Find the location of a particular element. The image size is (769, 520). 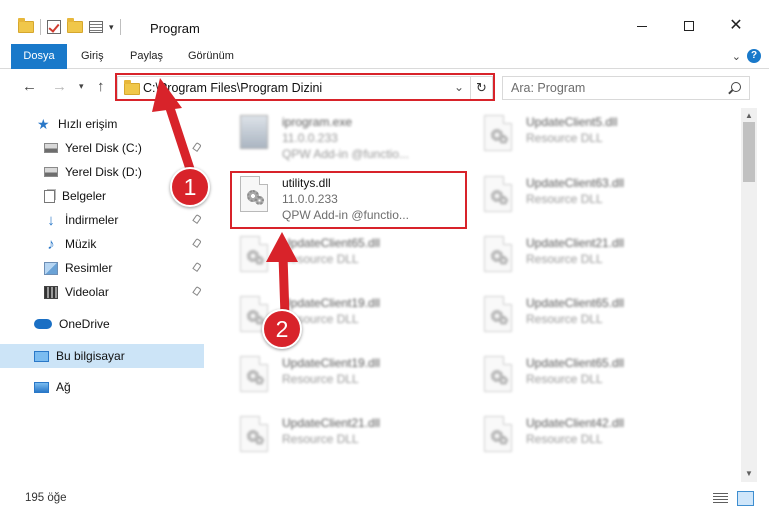

sidebar-item-label: OneDrive is located at coordinates (84, 324).